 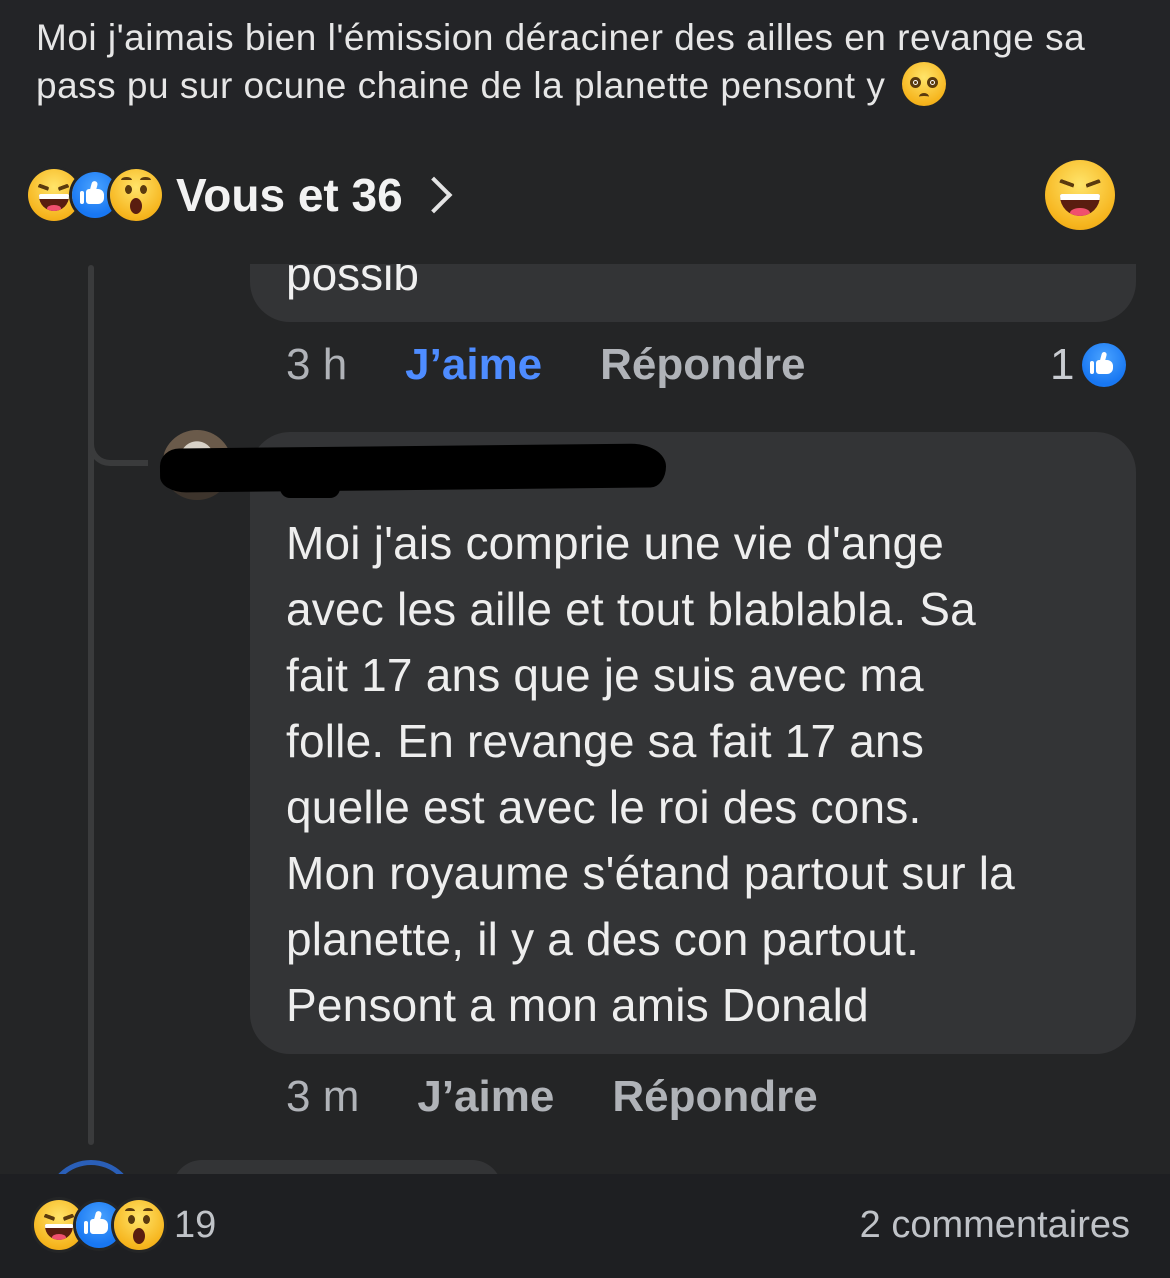 What do you see at coordinates (323, 1096) in the screenshot?
I see `comment-time: 3 m` at bounding box center [323, 1096].